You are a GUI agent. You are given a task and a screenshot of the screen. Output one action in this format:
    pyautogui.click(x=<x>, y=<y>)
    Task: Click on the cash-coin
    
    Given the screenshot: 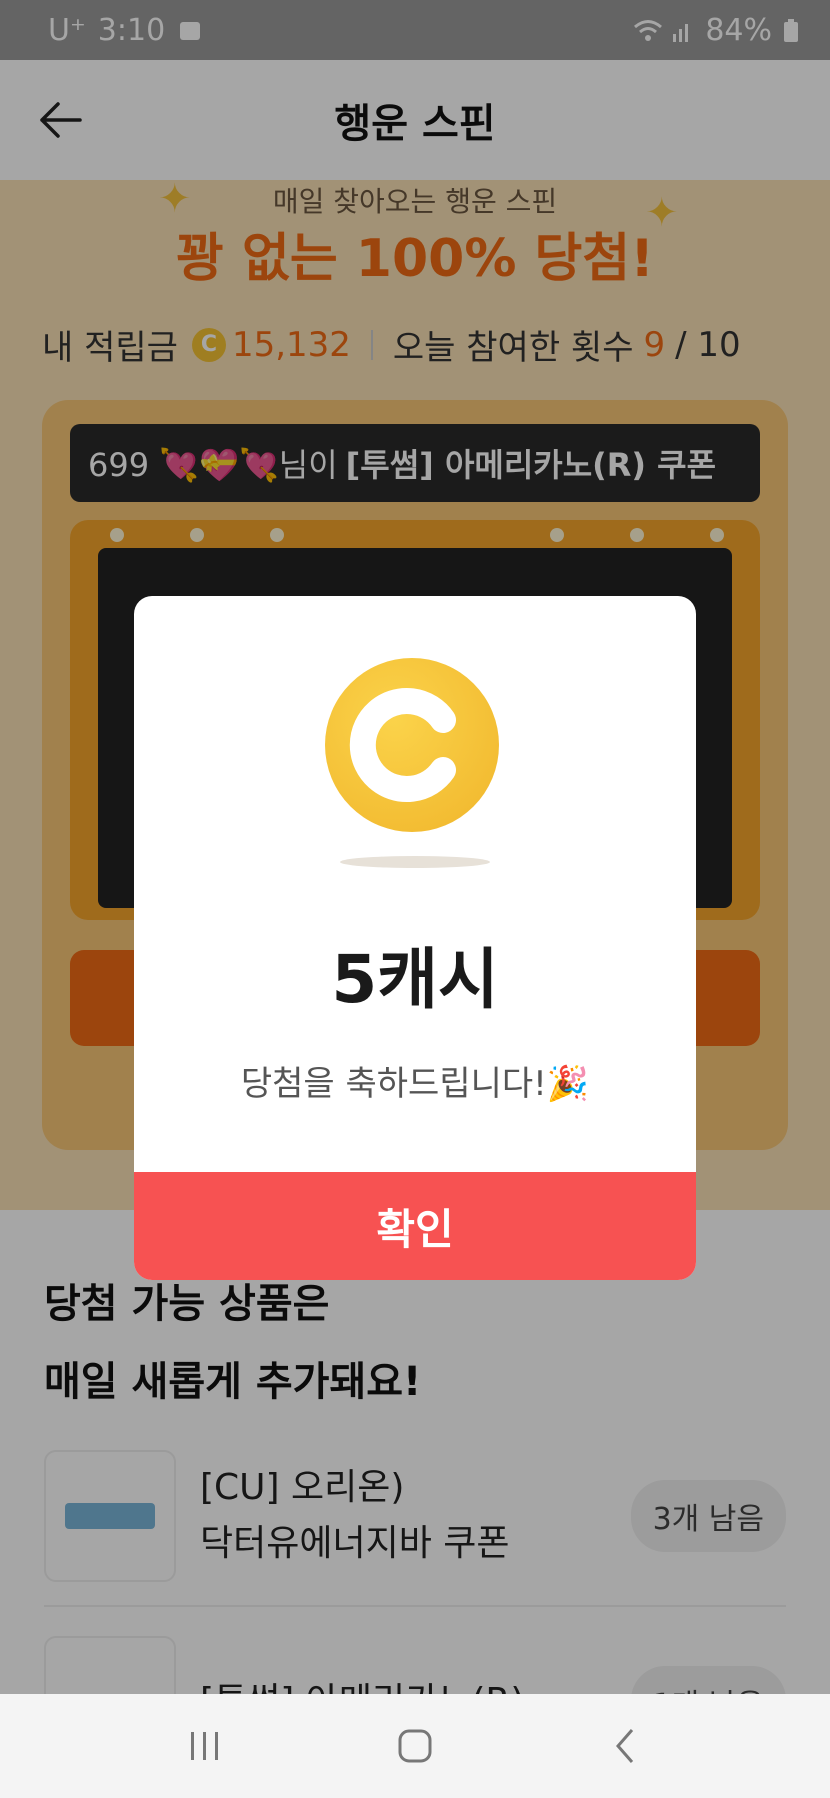 What is the action you would take?
    pyautogui.click(x=415, y=748)
    